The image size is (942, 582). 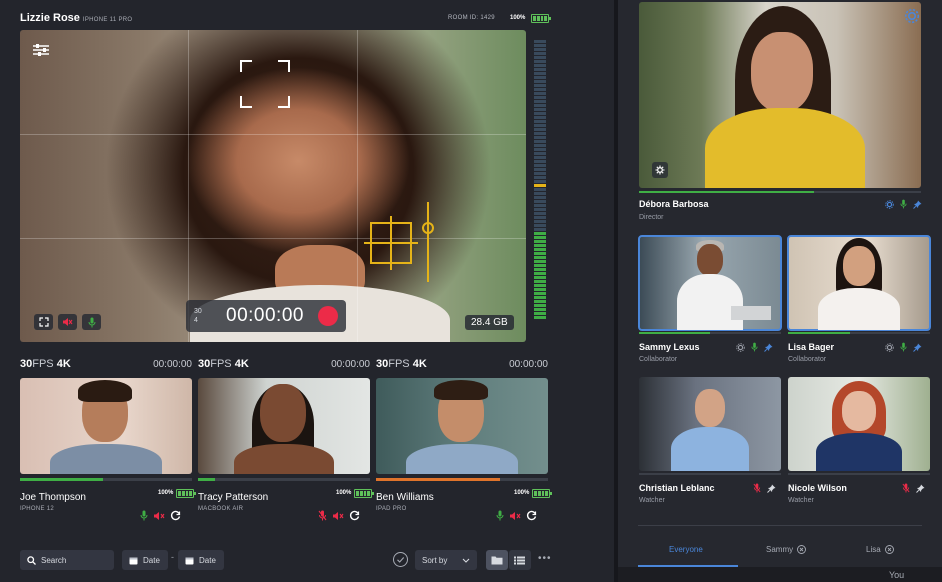 I want to click on tab-everyone: Everyone, so click(x=686, y=549).